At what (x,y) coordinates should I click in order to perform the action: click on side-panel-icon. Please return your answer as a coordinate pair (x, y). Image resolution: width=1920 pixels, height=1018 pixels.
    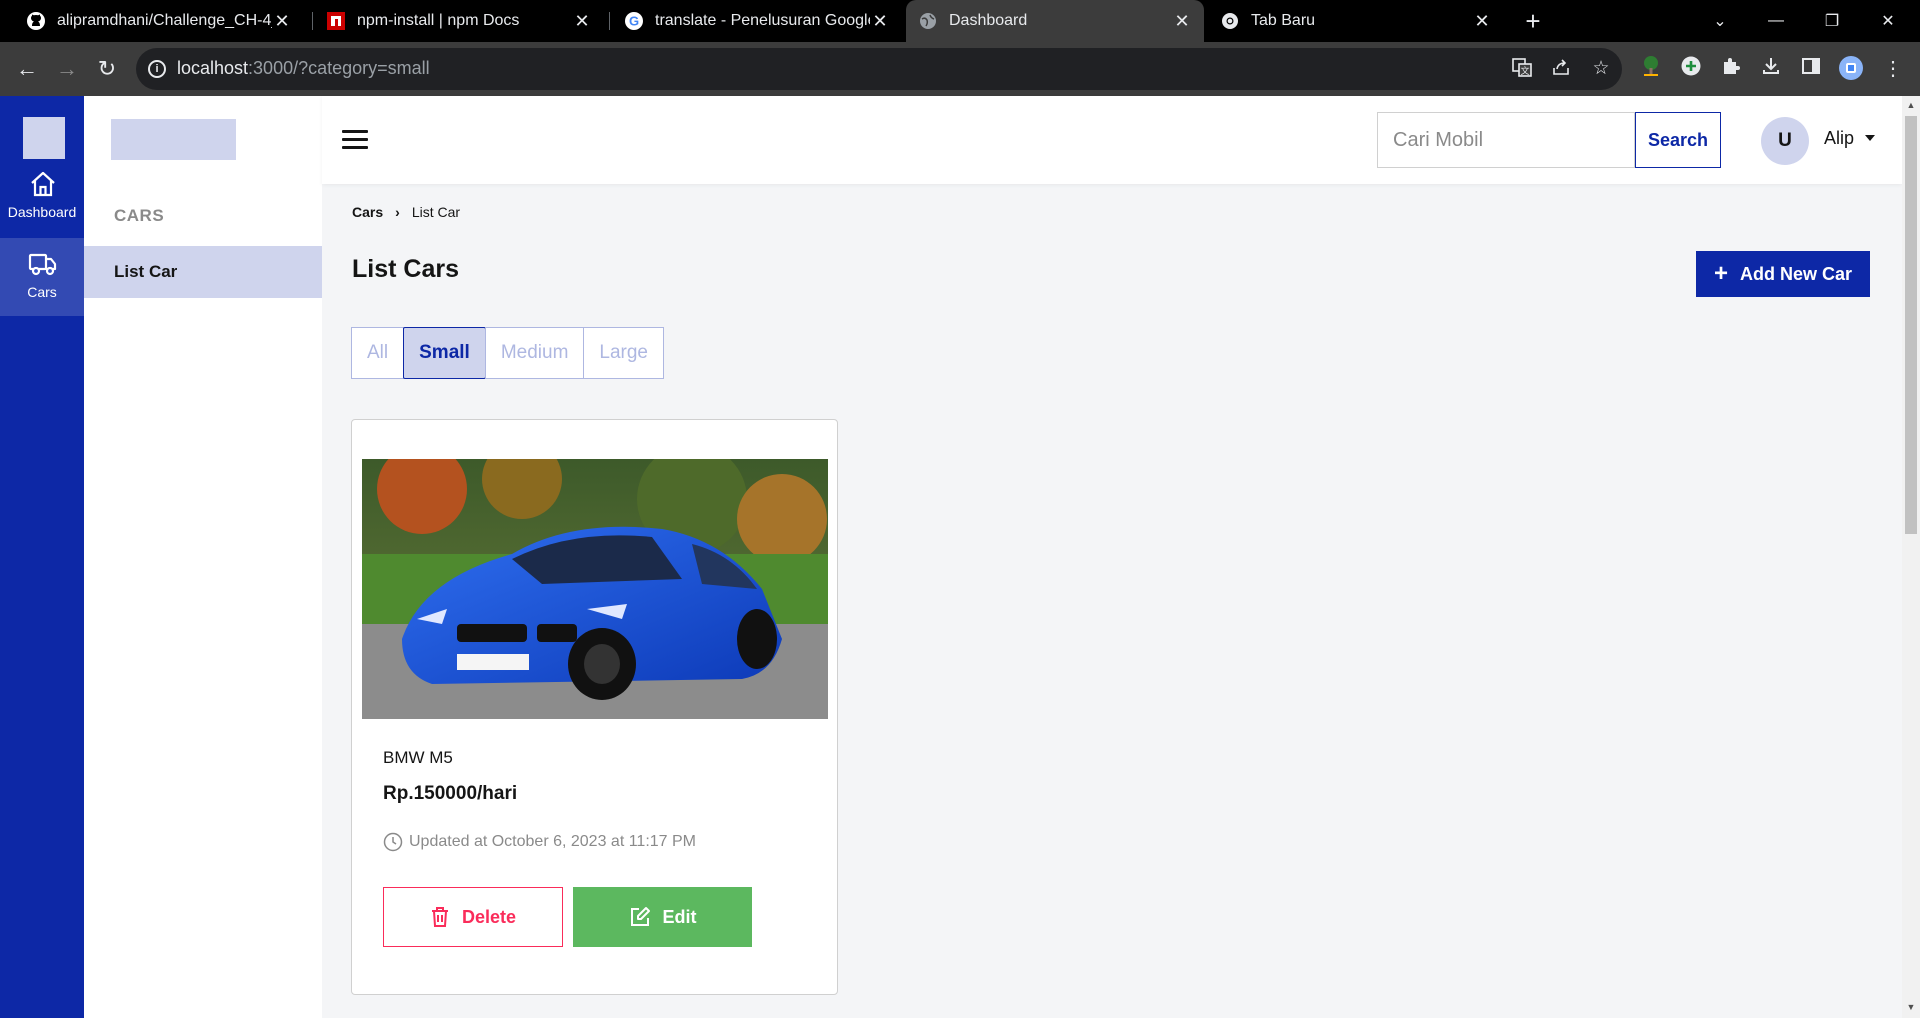
    Looking at the image, I should click on (1811, 69).